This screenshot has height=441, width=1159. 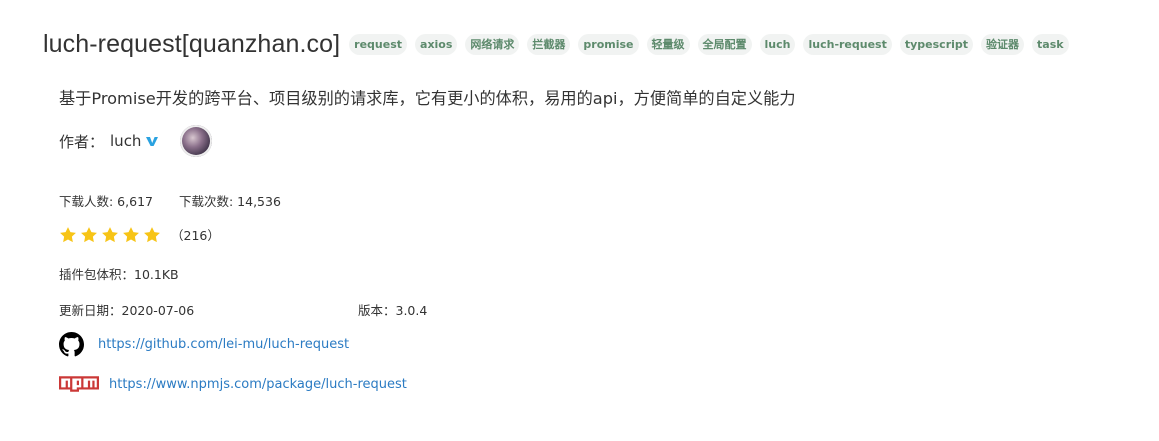 What do you see at coordinates (223, 344) in the screenshot?
I see `github-link: https://github.com/lei-mu/luch-request` at bounding box center [223, 344].